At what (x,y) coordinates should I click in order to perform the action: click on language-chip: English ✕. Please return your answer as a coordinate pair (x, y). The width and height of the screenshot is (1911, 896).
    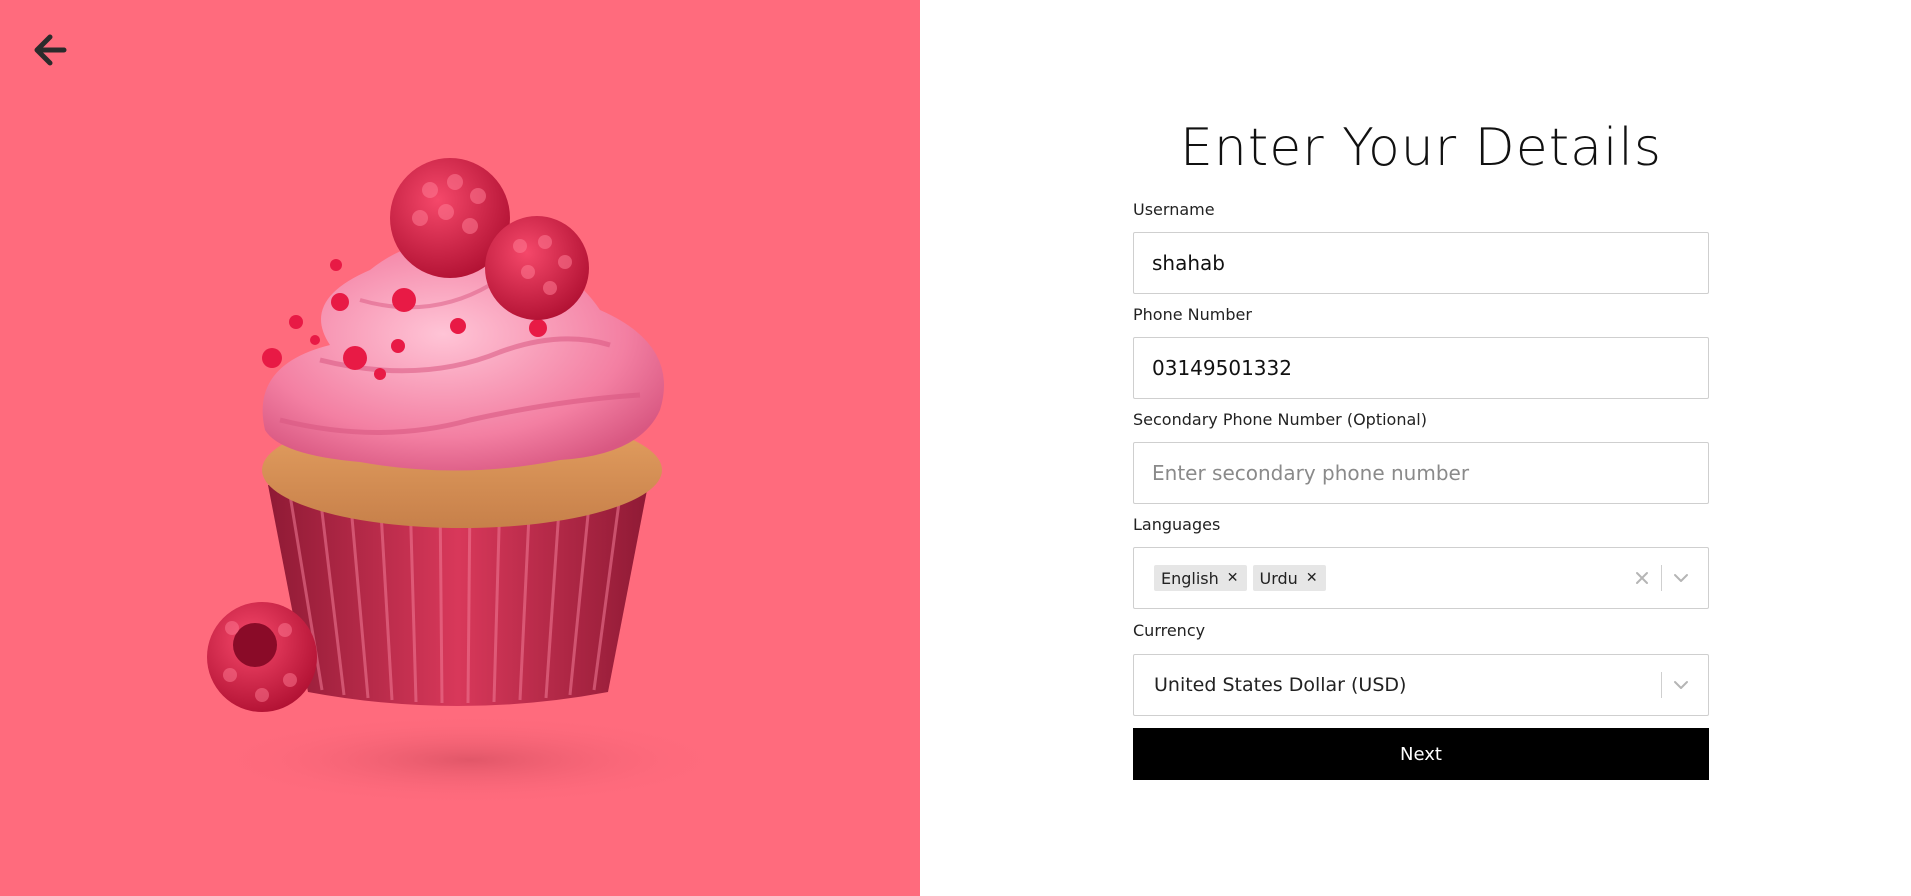
    Looking at the image, I should click on (1200, 578).